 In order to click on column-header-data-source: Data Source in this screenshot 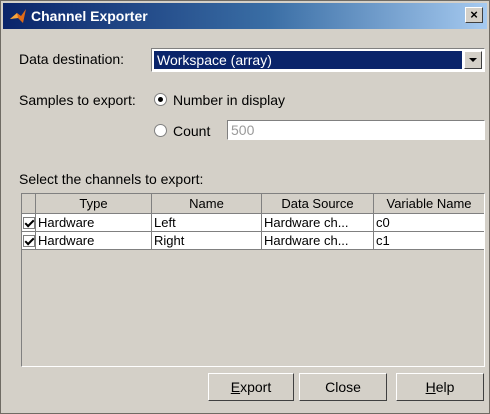, I will do `click(318, 204)`.